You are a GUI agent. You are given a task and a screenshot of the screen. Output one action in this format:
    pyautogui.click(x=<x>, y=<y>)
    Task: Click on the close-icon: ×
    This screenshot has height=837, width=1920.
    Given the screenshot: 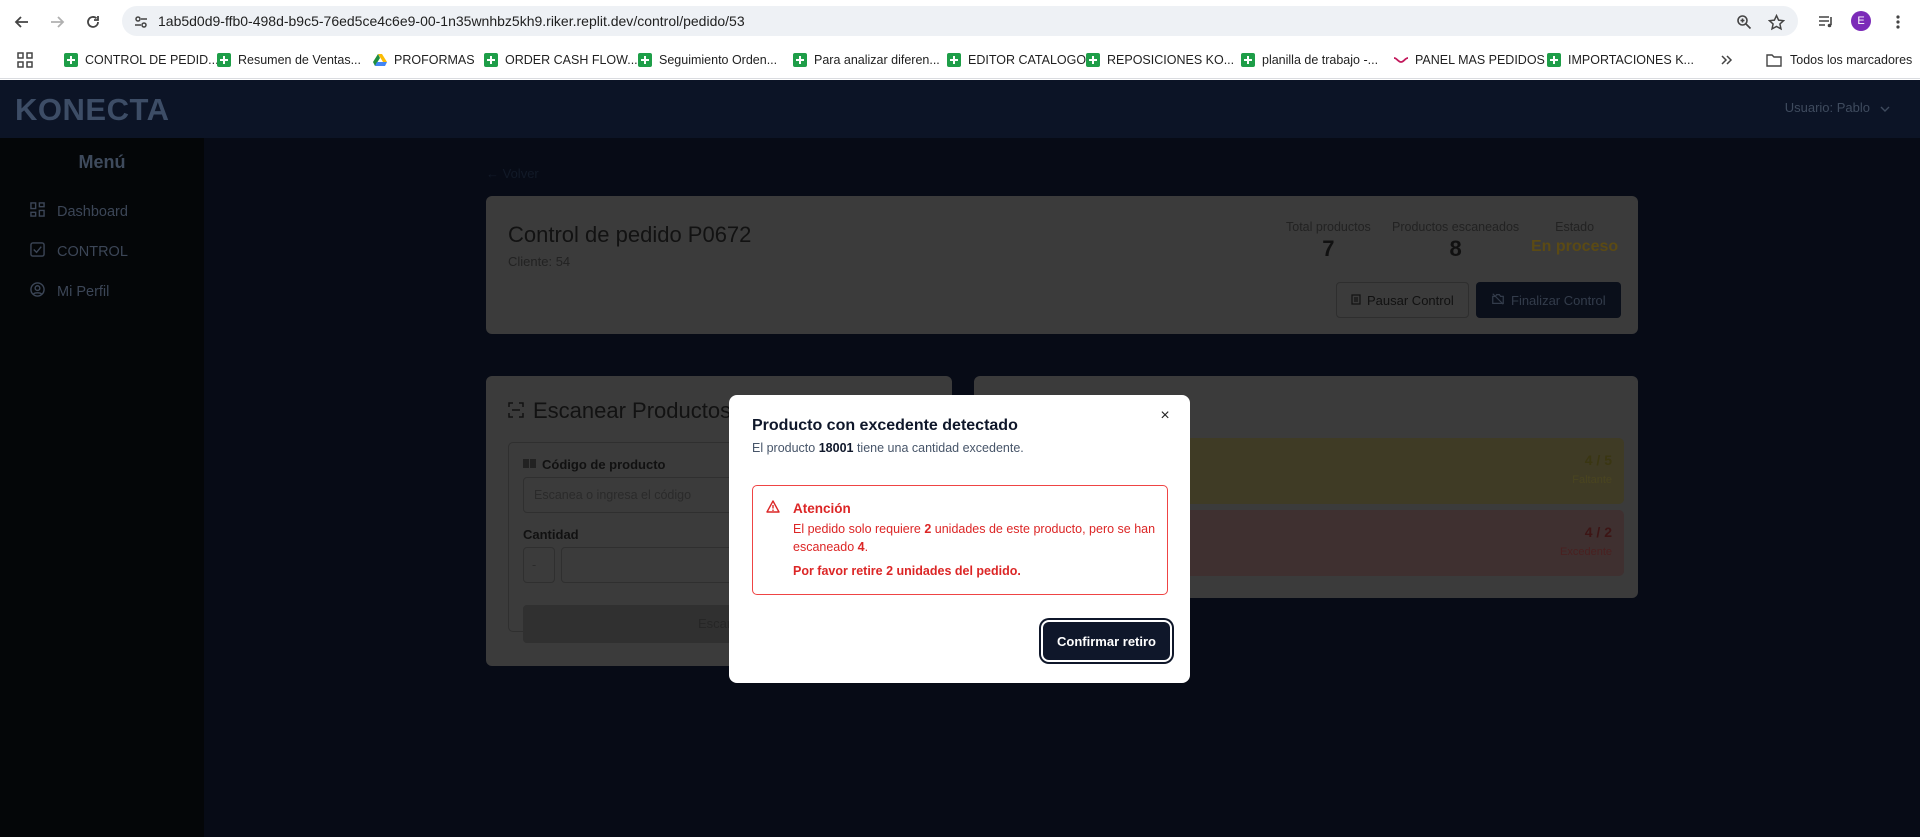 What is the action you would take?
    pyautogui.click(x=1165, y=416)
    